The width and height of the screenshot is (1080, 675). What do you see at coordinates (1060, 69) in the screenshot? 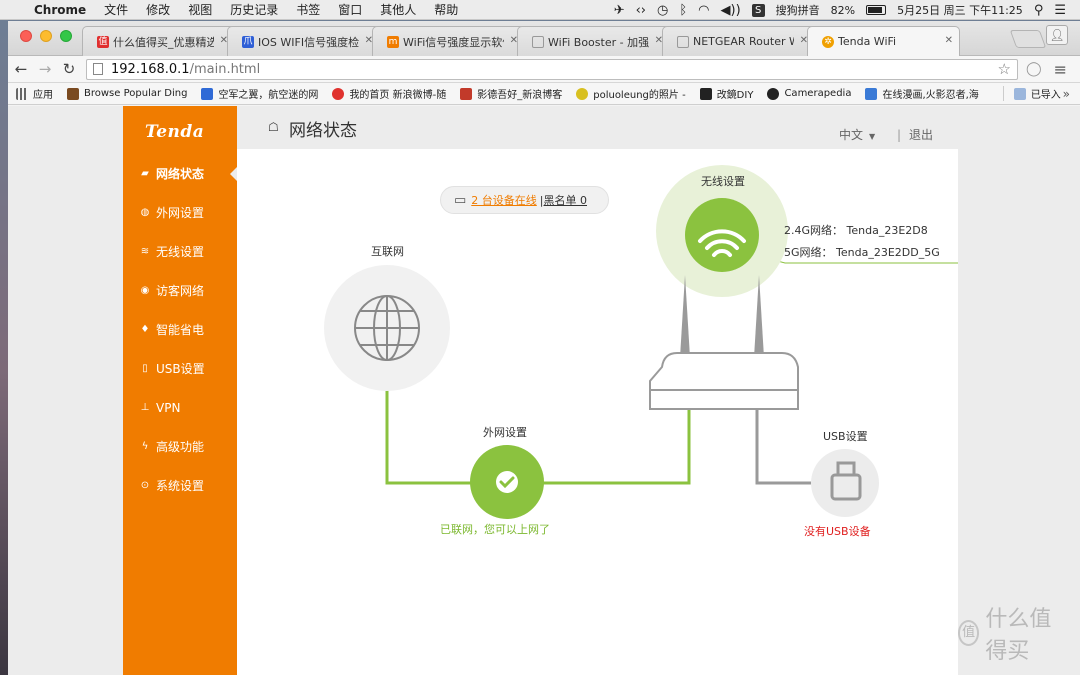
I see `chrome-menu-icon: ≡` at bounding box center [1060, 69].